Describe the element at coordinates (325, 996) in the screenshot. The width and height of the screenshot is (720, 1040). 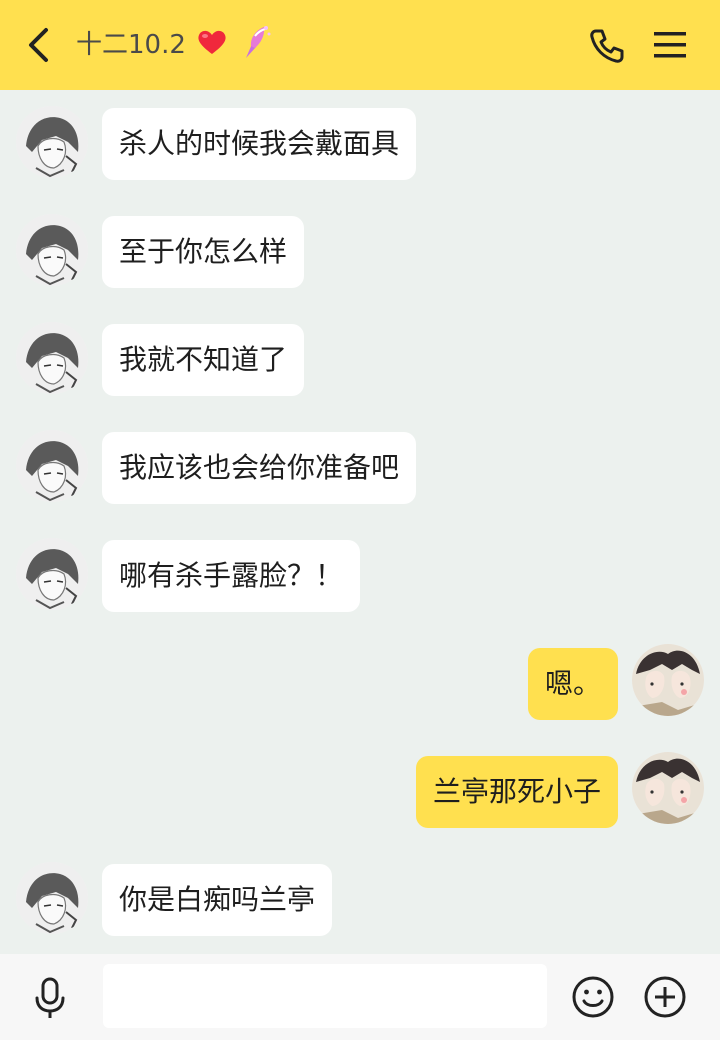
I see `message-input` at that location.